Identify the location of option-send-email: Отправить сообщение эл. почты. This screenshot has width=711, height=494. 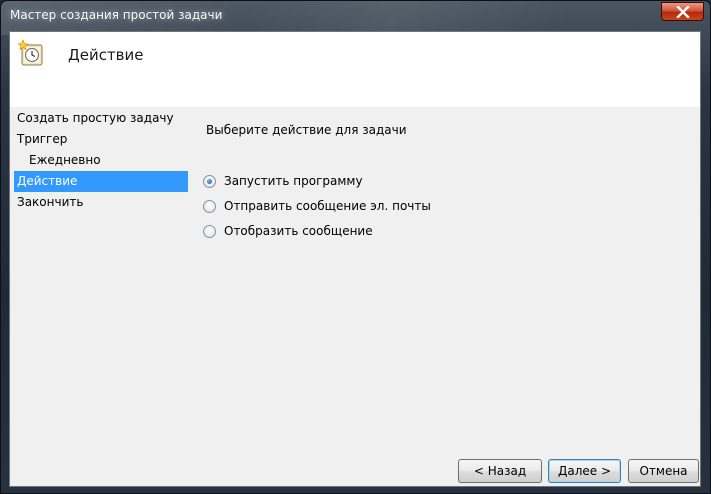
(317, 206).